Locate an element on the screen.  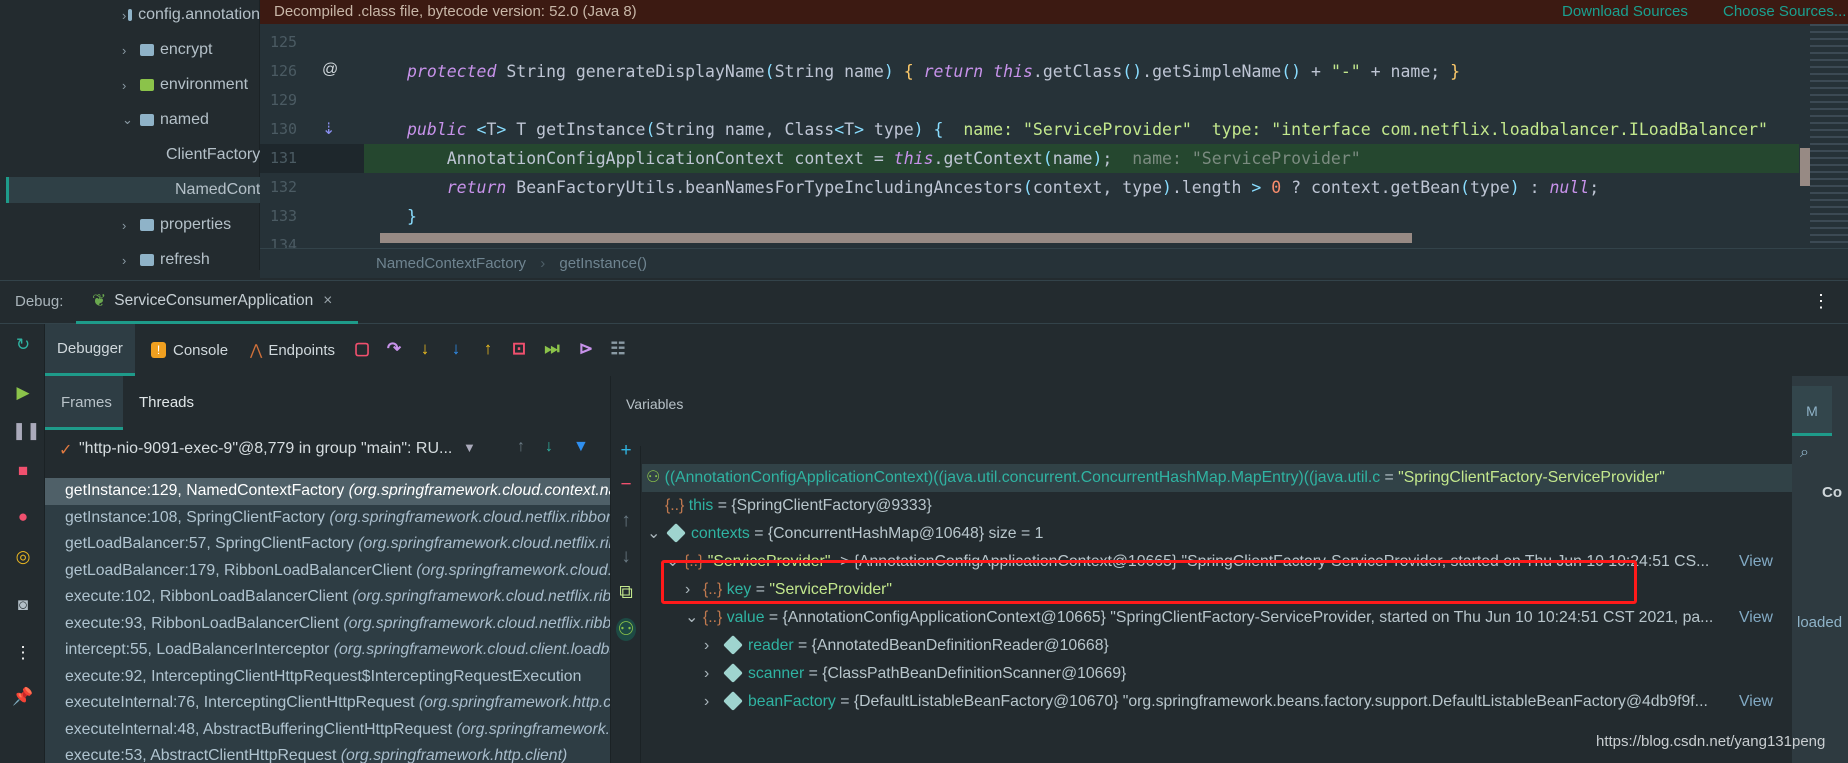
maven-tab: M is located at coordinates (1812, 411).